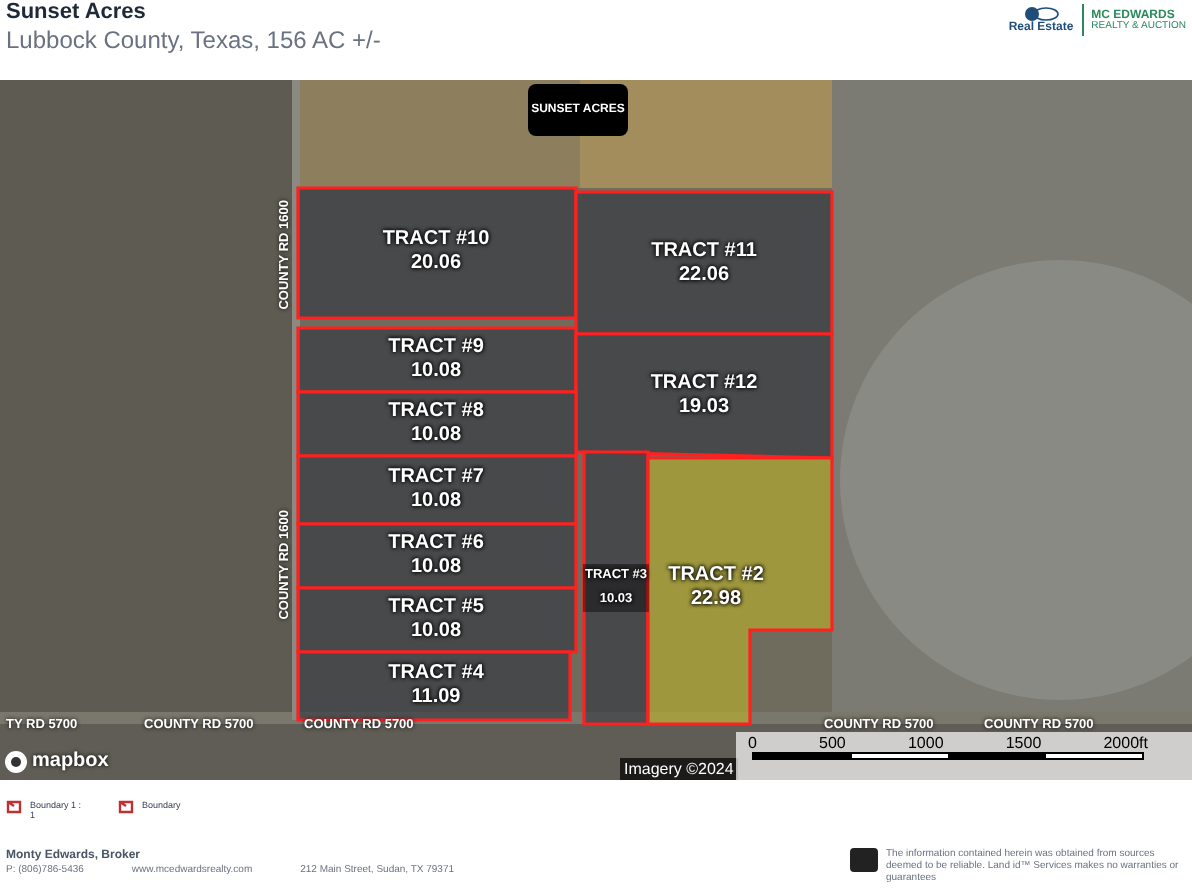 This screenshot has width=1192, height=892. What do you see at coordinates (436, 608) in the screenshot?
I see `tract-name: TRACT #5` at bounding box center [436, 608].